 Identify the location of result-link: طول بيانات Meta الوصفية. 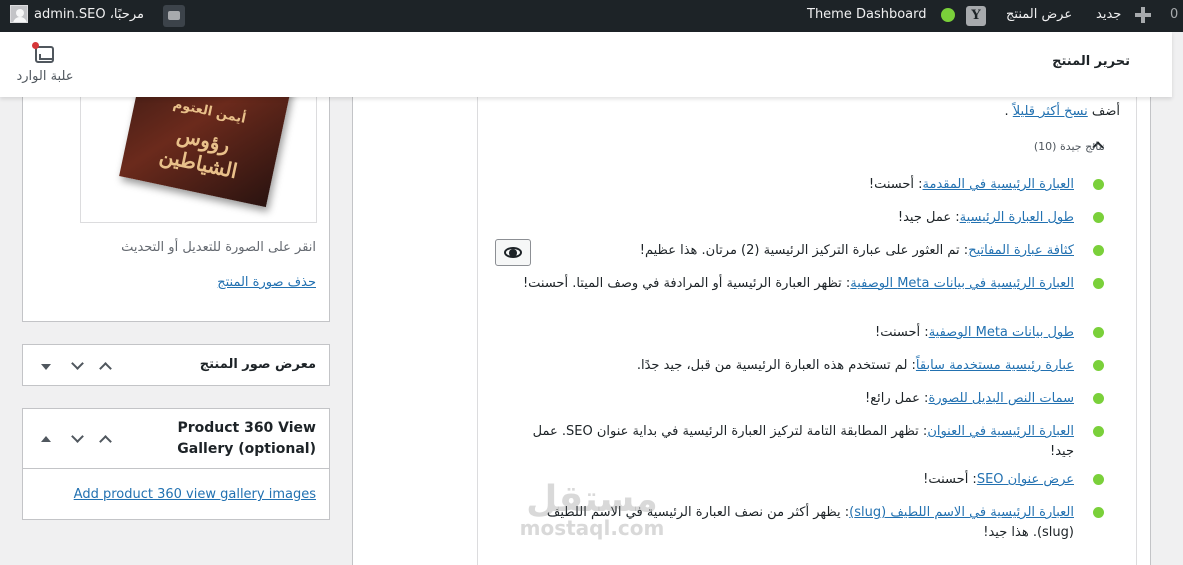
(1001, 332).